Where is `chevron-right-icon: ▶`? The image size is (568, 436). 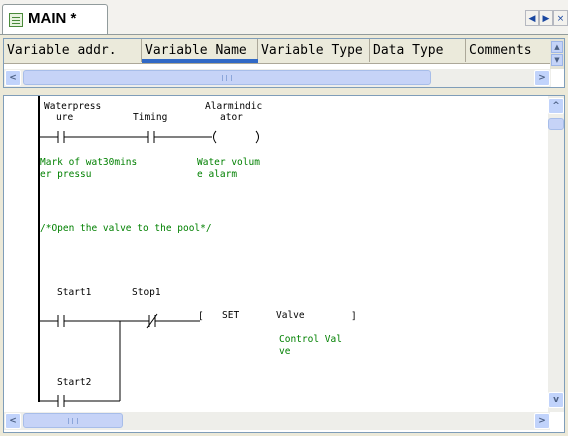 chevron-right-icon: ▶ is located at coordinates (546, 19).